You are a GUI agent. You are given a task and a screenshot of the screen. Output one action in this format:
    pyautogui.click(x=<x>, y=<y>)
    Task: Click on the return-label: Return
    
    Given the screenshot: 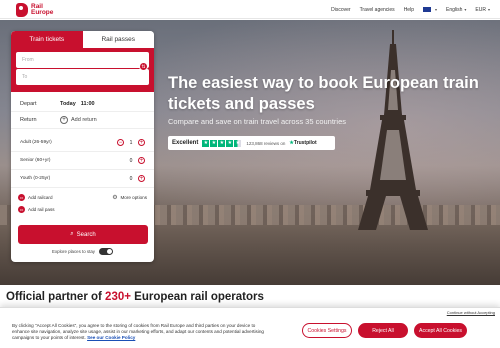 What is the action you would take?
    pyautogui.click(x=28, y=120)
    